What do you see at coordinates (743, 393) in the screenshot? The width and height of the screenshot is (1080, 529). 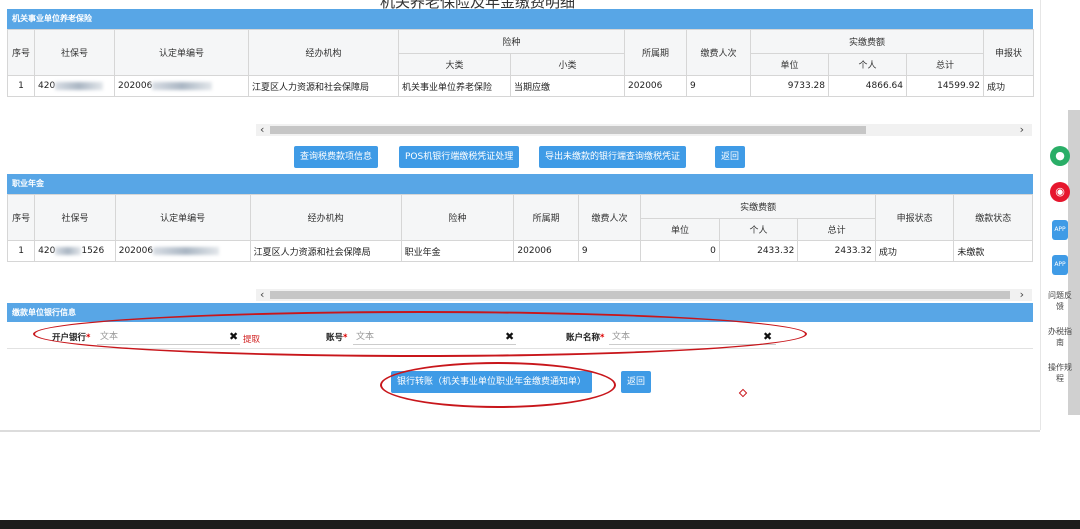 I see `annotation-dot` at bounding box center [743, 393].